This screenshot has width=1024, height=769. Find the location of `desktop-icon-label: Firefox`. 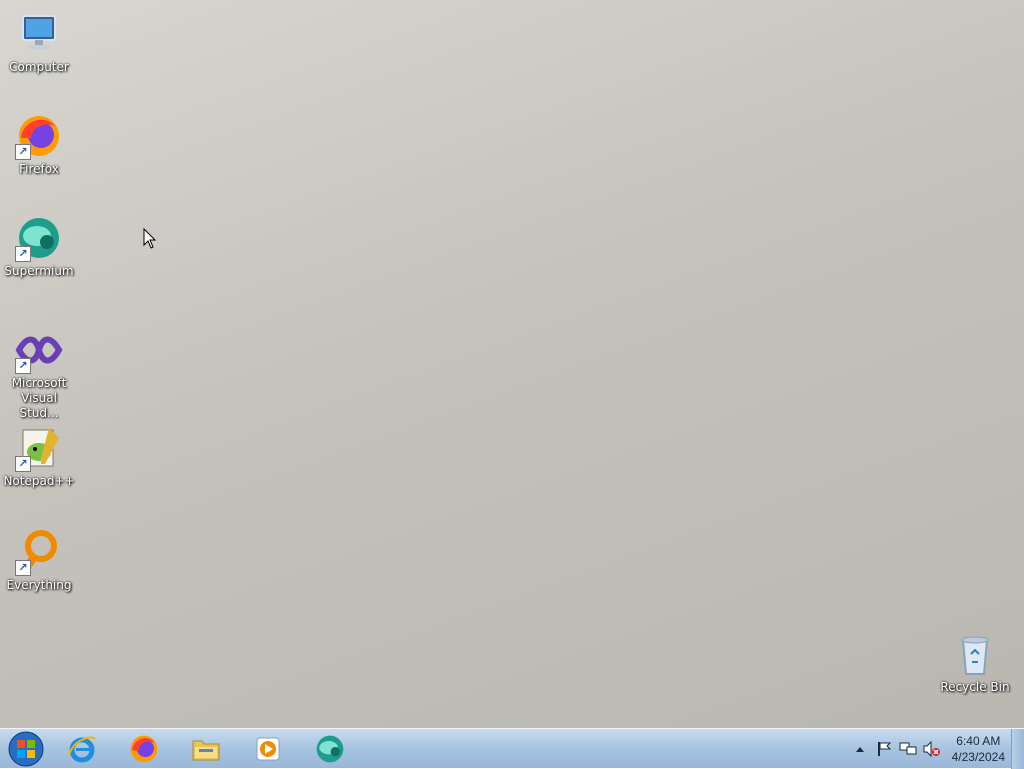

desktop-icon-label: Firefox is located at coordinates (39, 169).